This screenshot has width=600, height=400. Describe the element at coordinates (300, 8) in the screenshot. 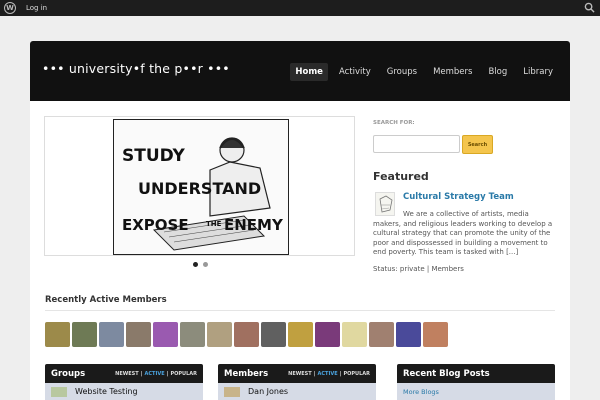

I see `admin-bar: W Log in` at that location.